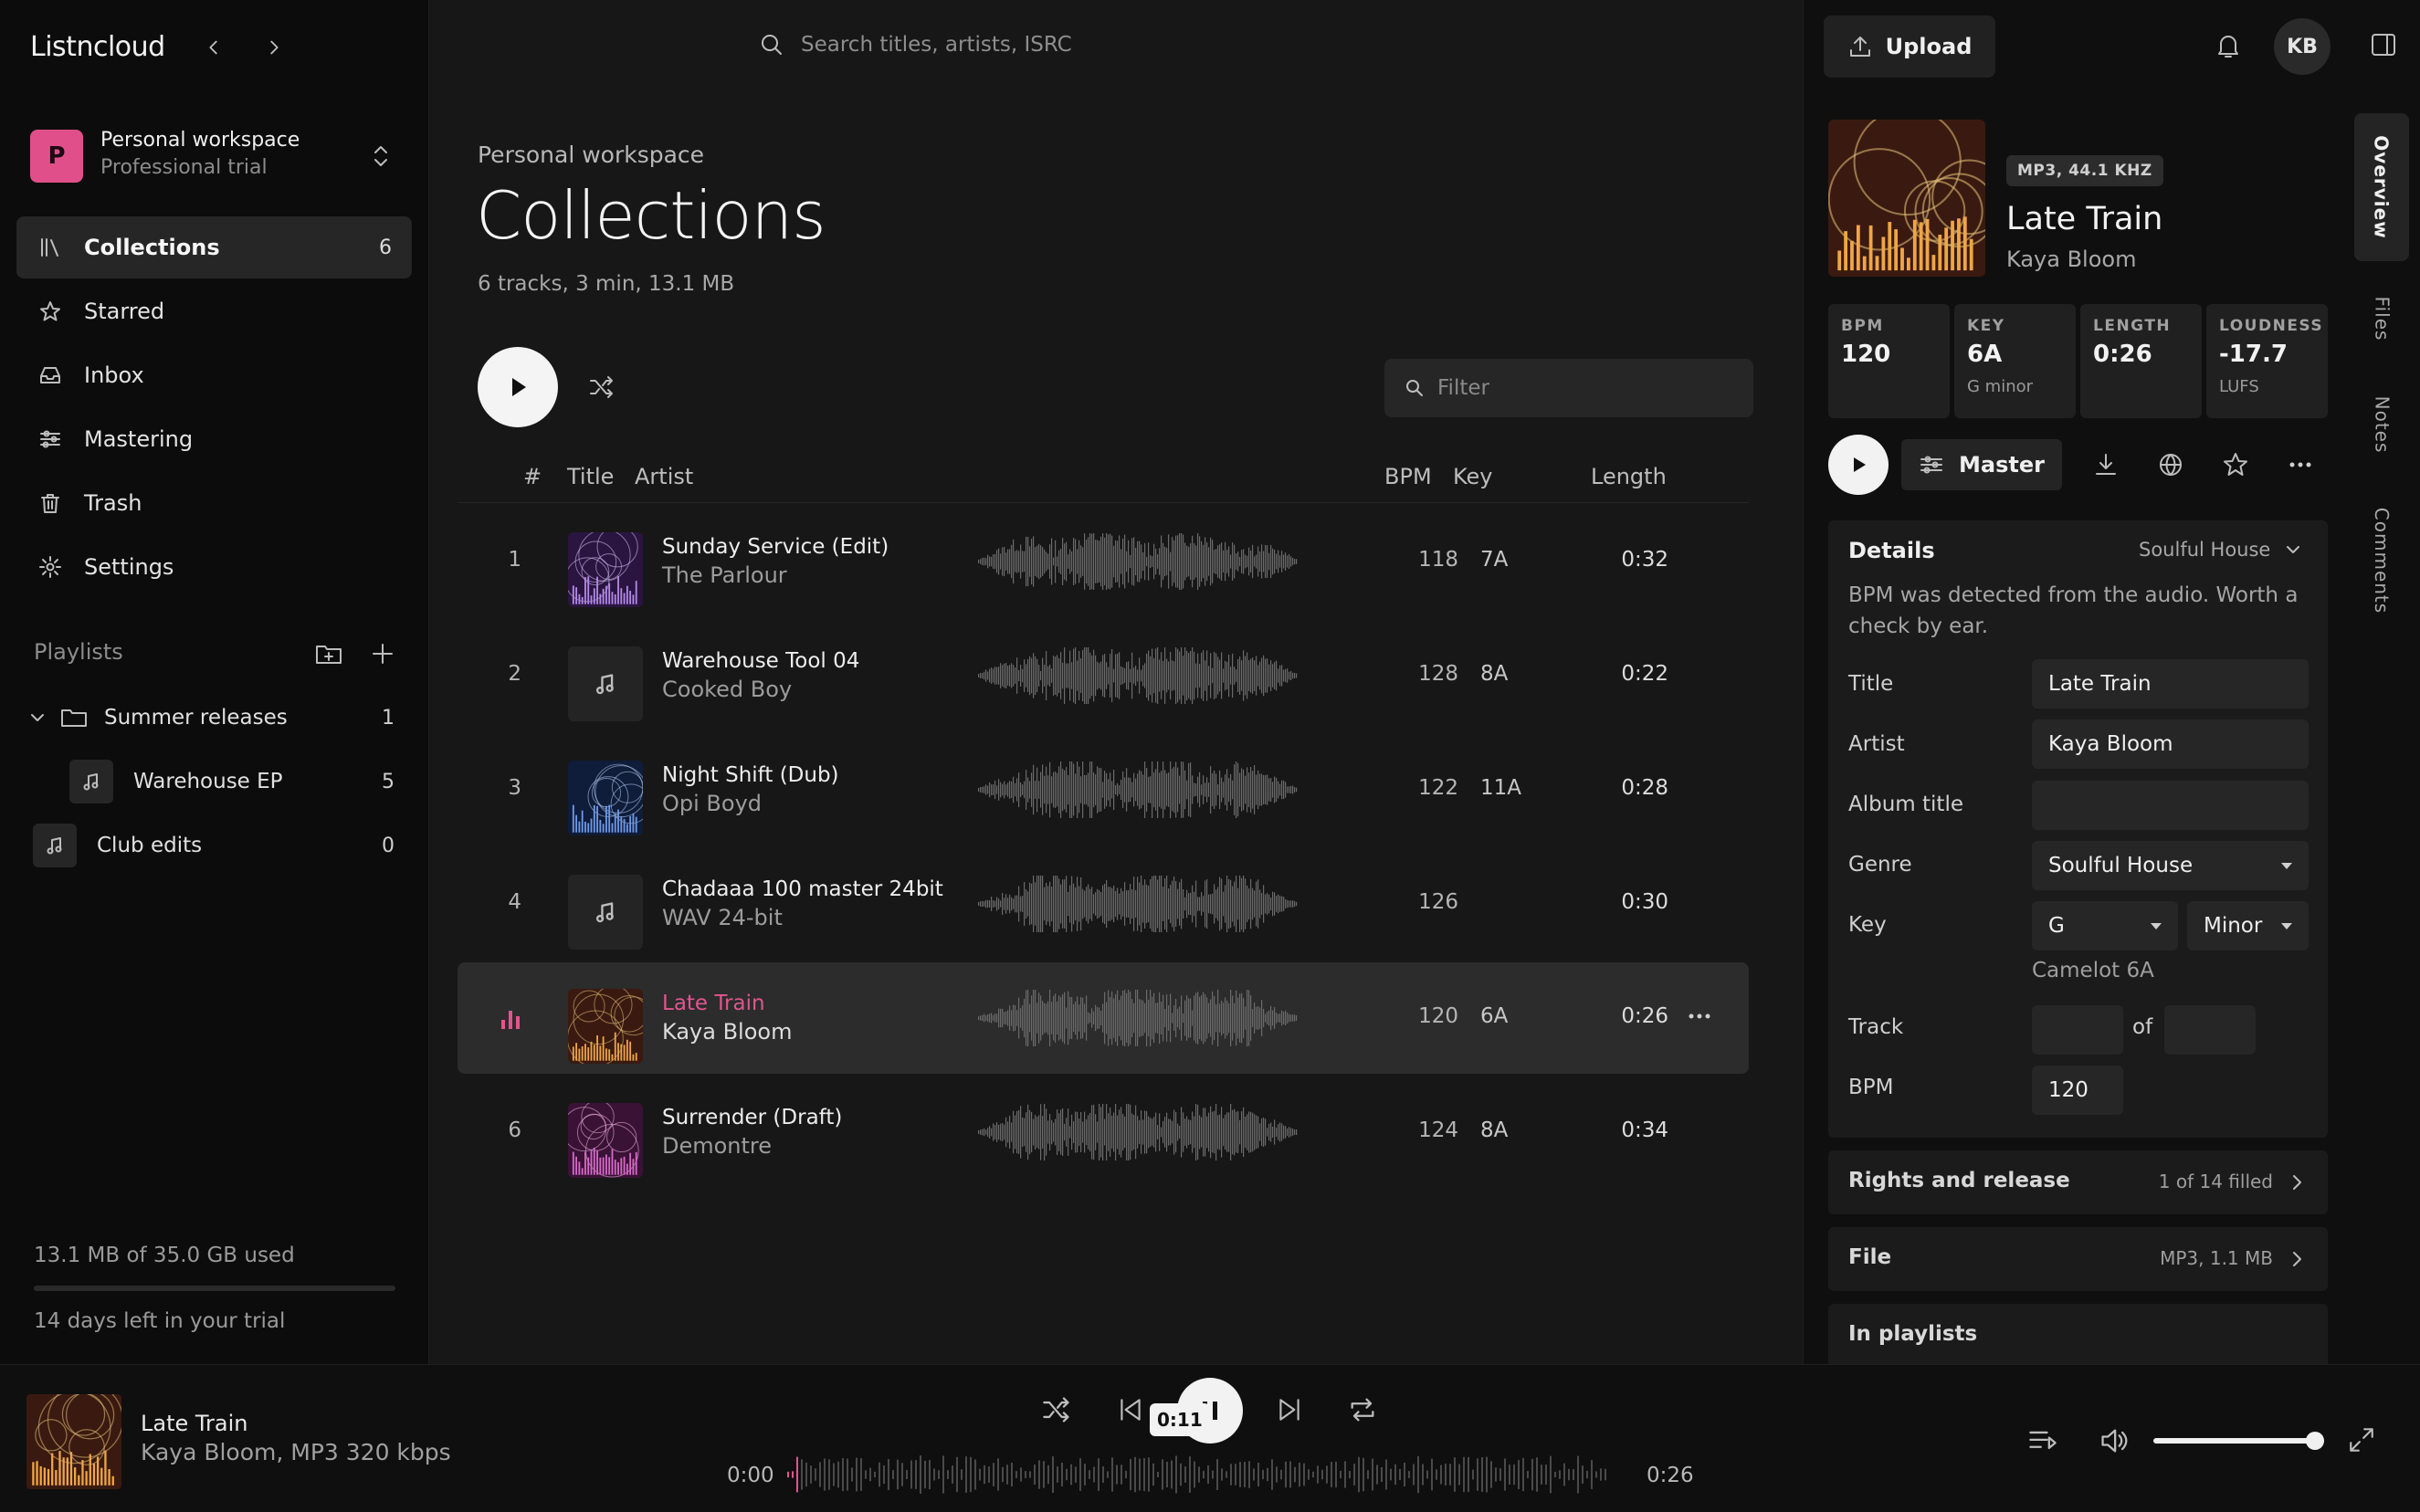 Image resolution: width=2420 pixels, height=1512 pixels. What do you see at coordinates (214, 439) in the screenshot?
I see `nav-mastering: Mastering` at bounding box center [214, 439].